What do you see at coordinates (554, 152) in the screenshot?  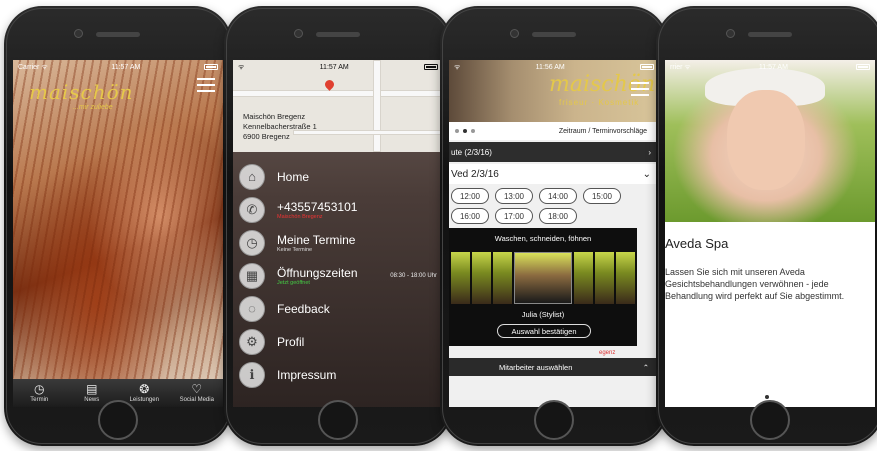 I see `date-selector-row: ute (2/3/16) ›` at bounding box center [554, 152].